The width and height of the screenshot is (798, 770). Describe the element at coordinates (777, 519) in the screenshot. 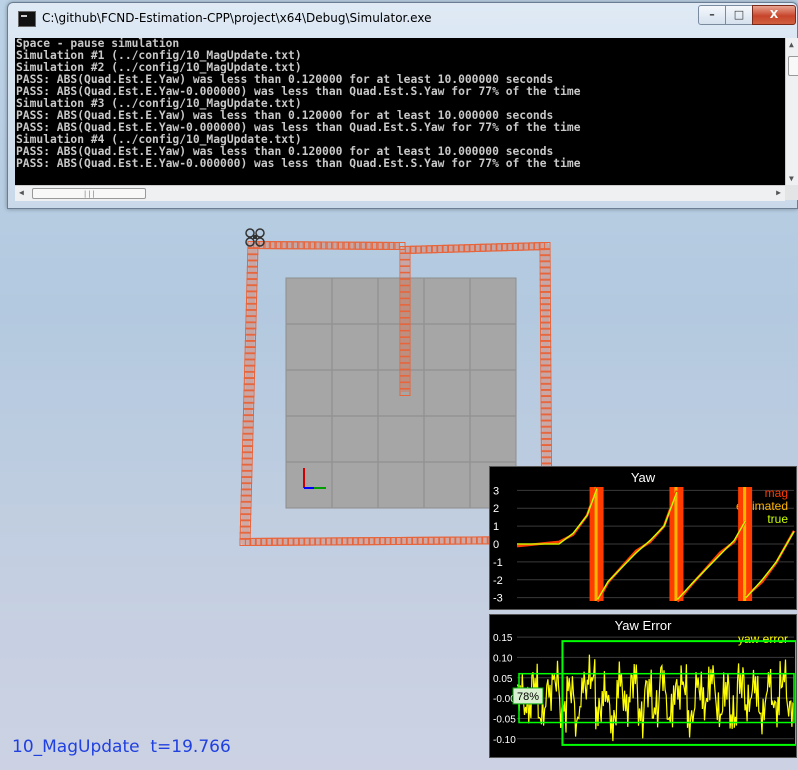

I see `yaw-legend-true: true` at that location.